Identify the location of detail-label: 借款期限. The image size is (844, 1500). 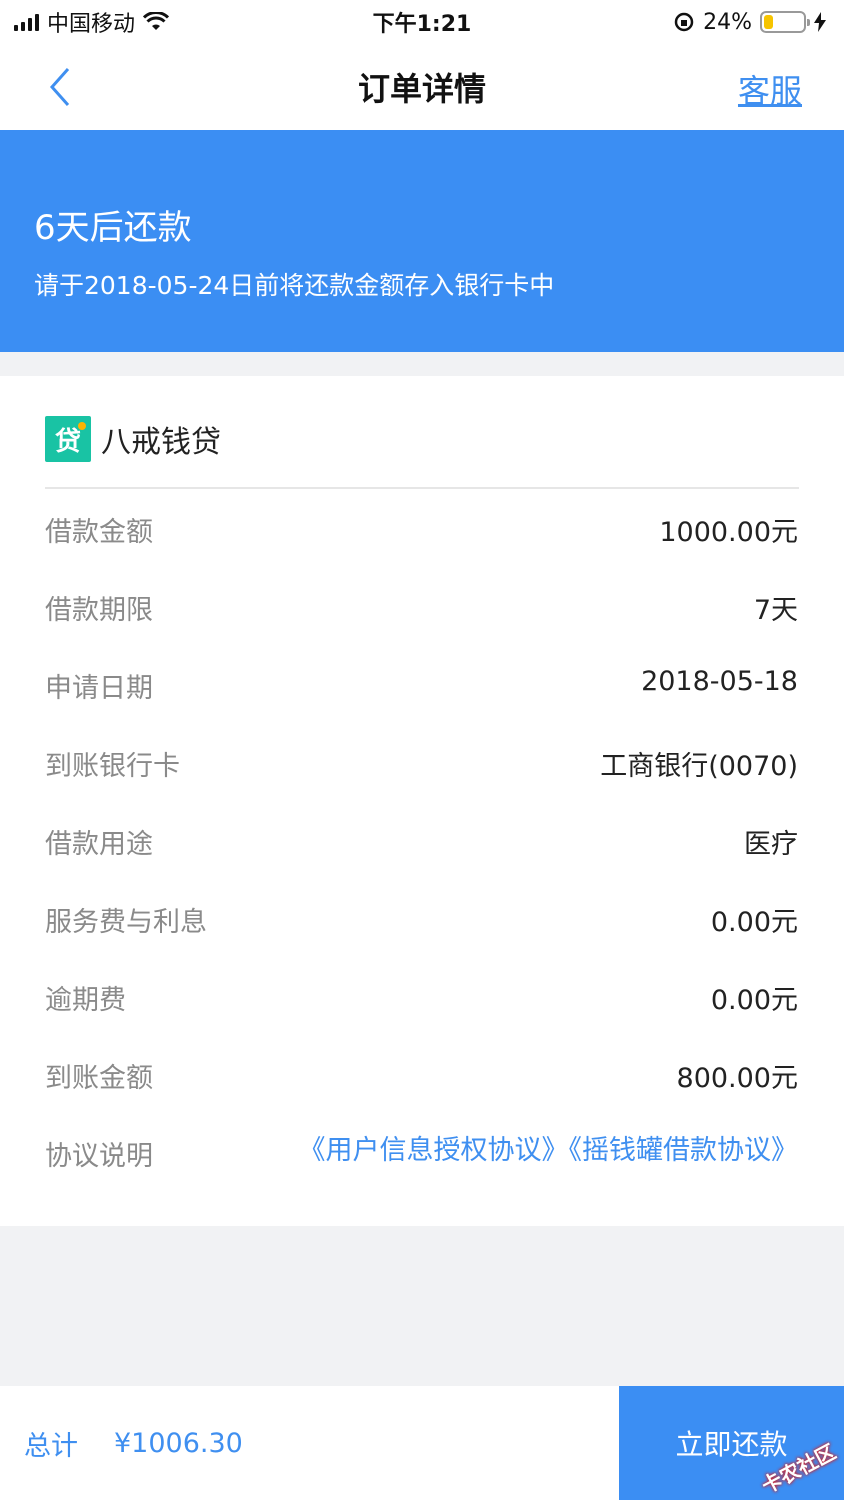
(99, 610).